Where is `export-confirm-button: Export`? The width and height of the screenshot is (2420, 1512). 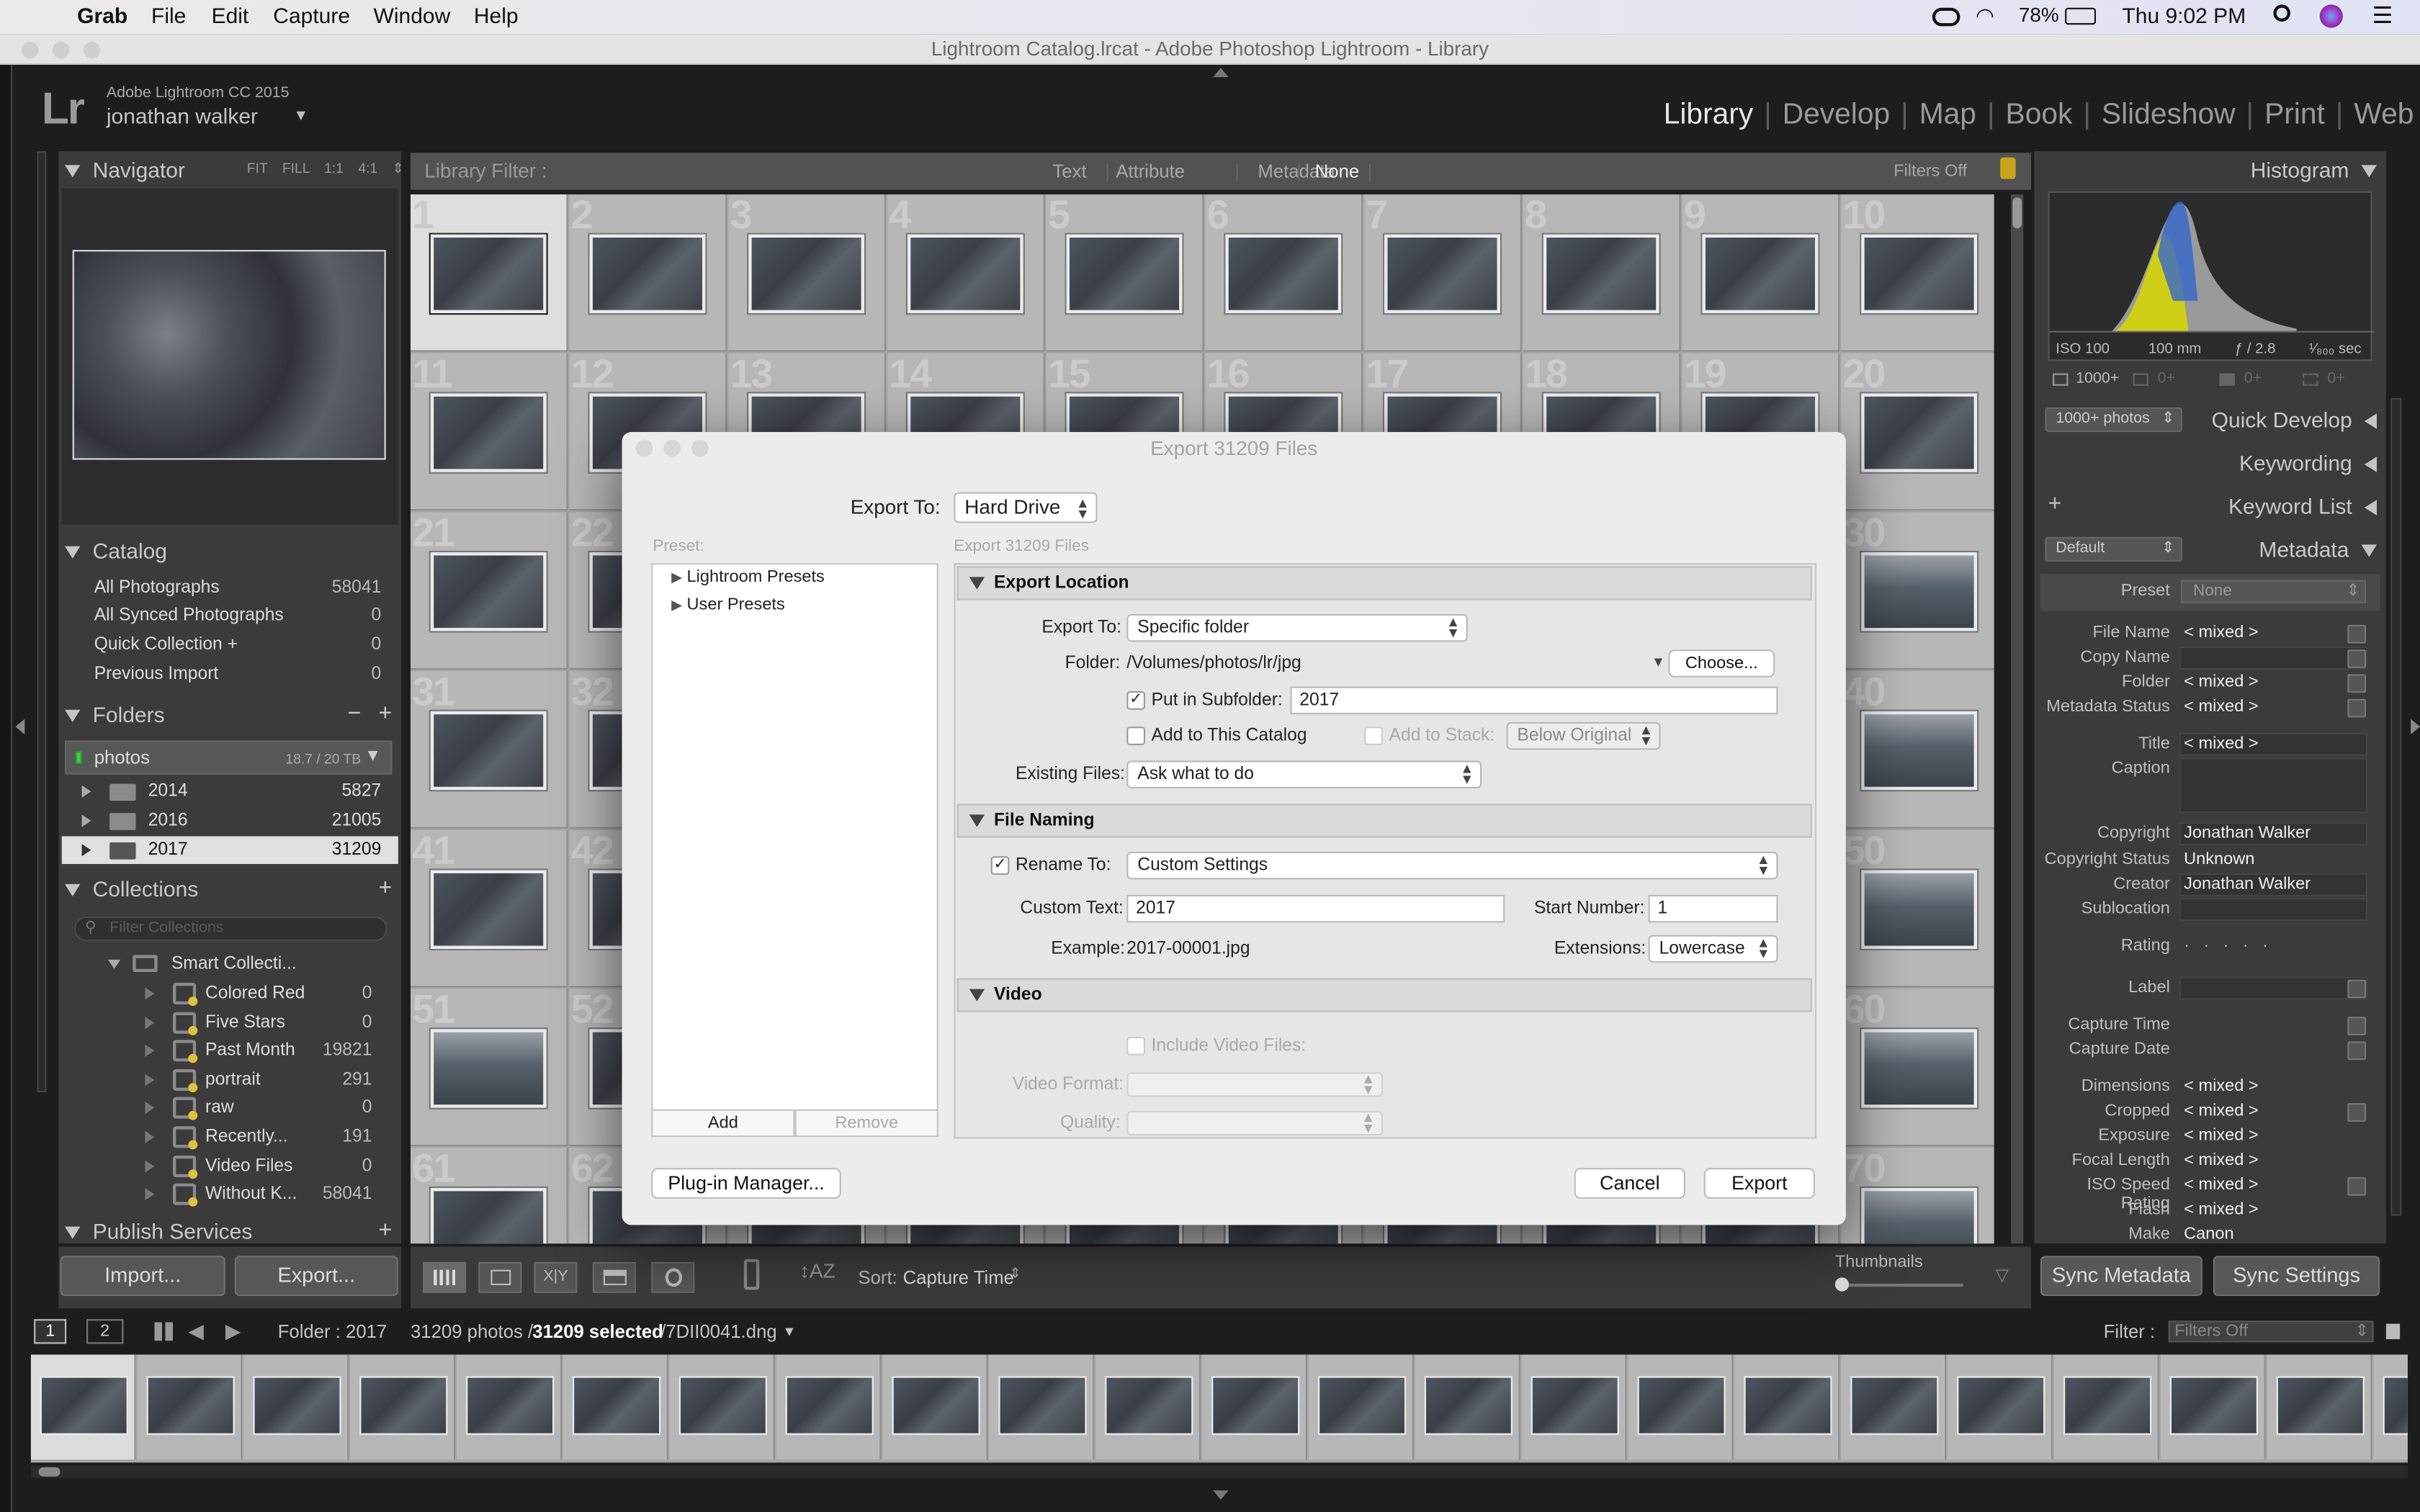
export-confirm-button: Export is located at coordinates (1759, 1183).